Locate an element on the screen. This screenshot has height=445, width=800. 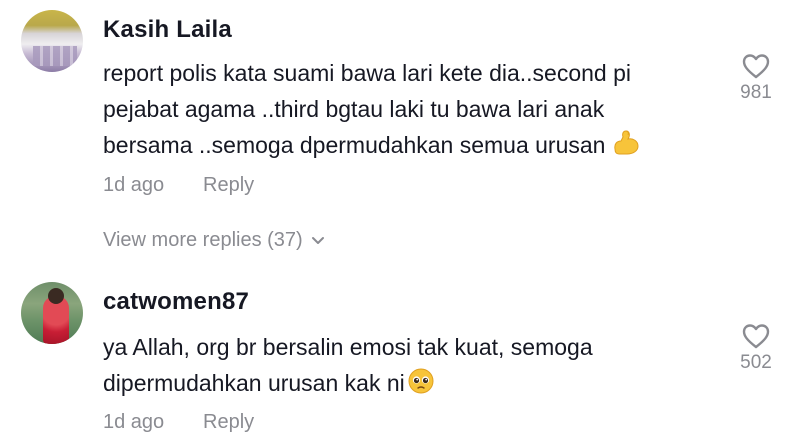
view-more-replies: View more replies (37) is located at coordinates (214, 240).